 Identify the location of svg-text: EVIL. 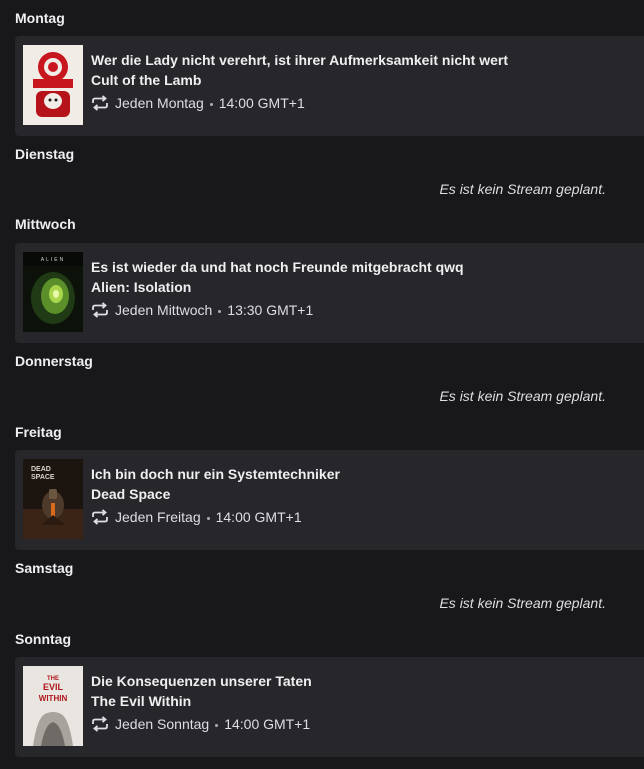
(53, 687).